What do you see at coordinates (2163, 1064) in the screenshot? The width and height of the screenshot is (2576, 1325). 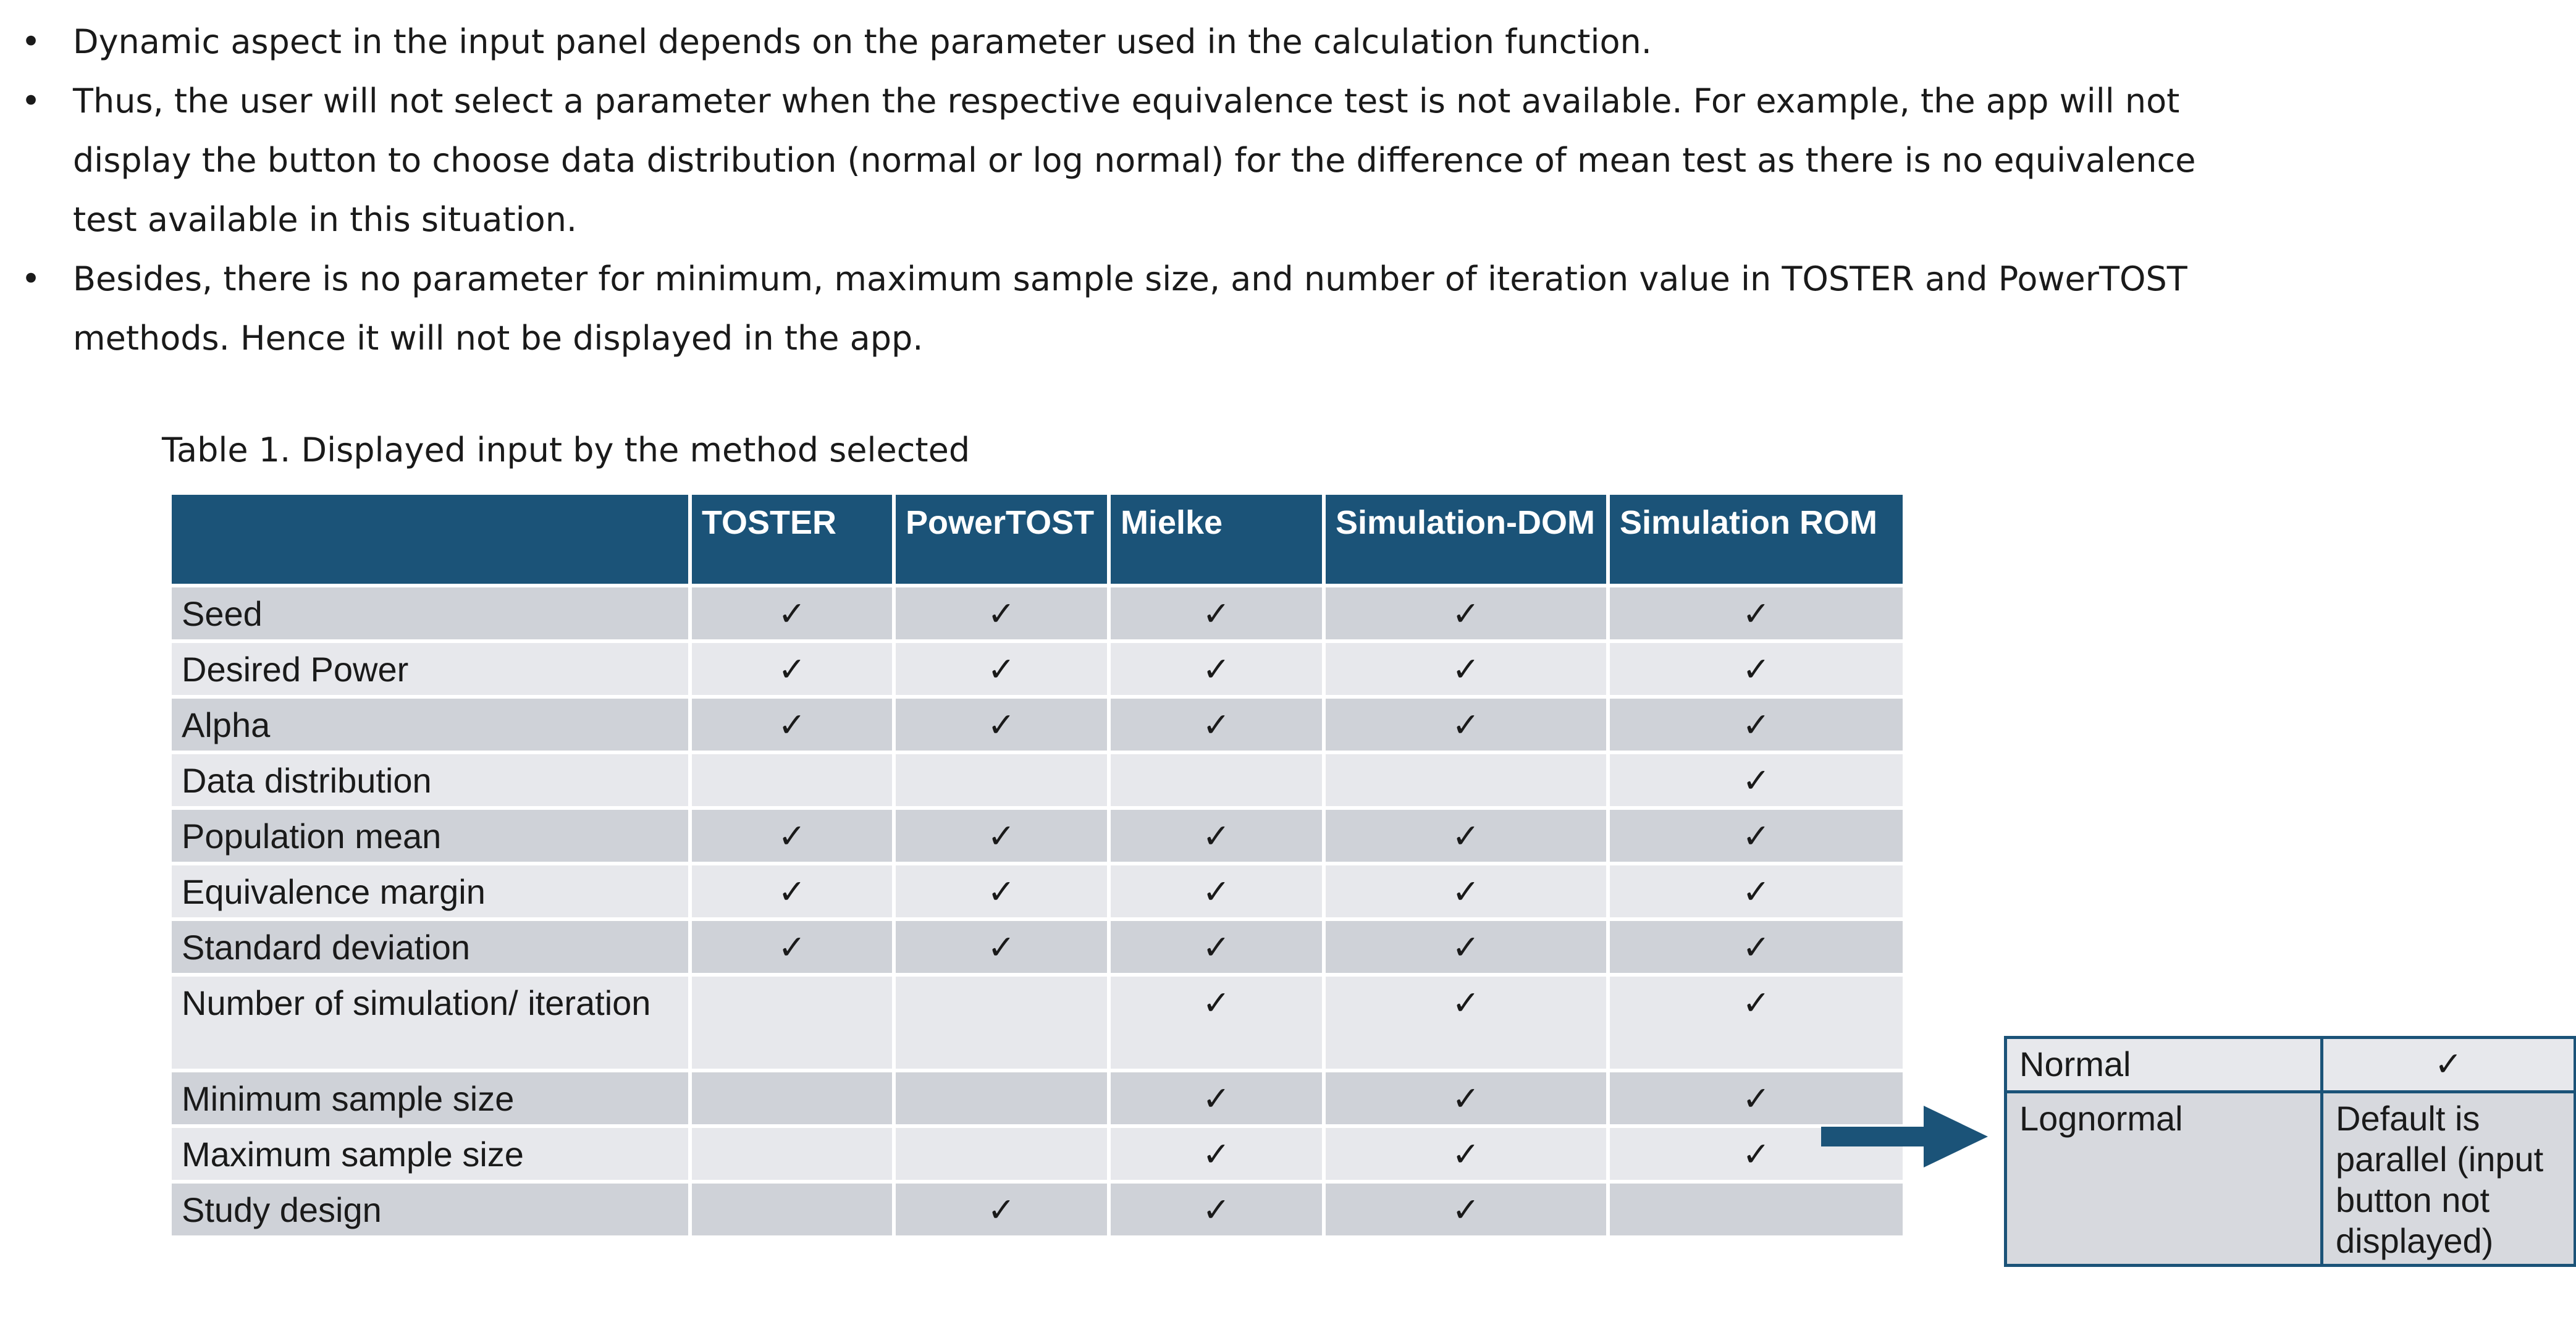 I see `distribution-label: Normal` at bounding box center [2163, 1064].